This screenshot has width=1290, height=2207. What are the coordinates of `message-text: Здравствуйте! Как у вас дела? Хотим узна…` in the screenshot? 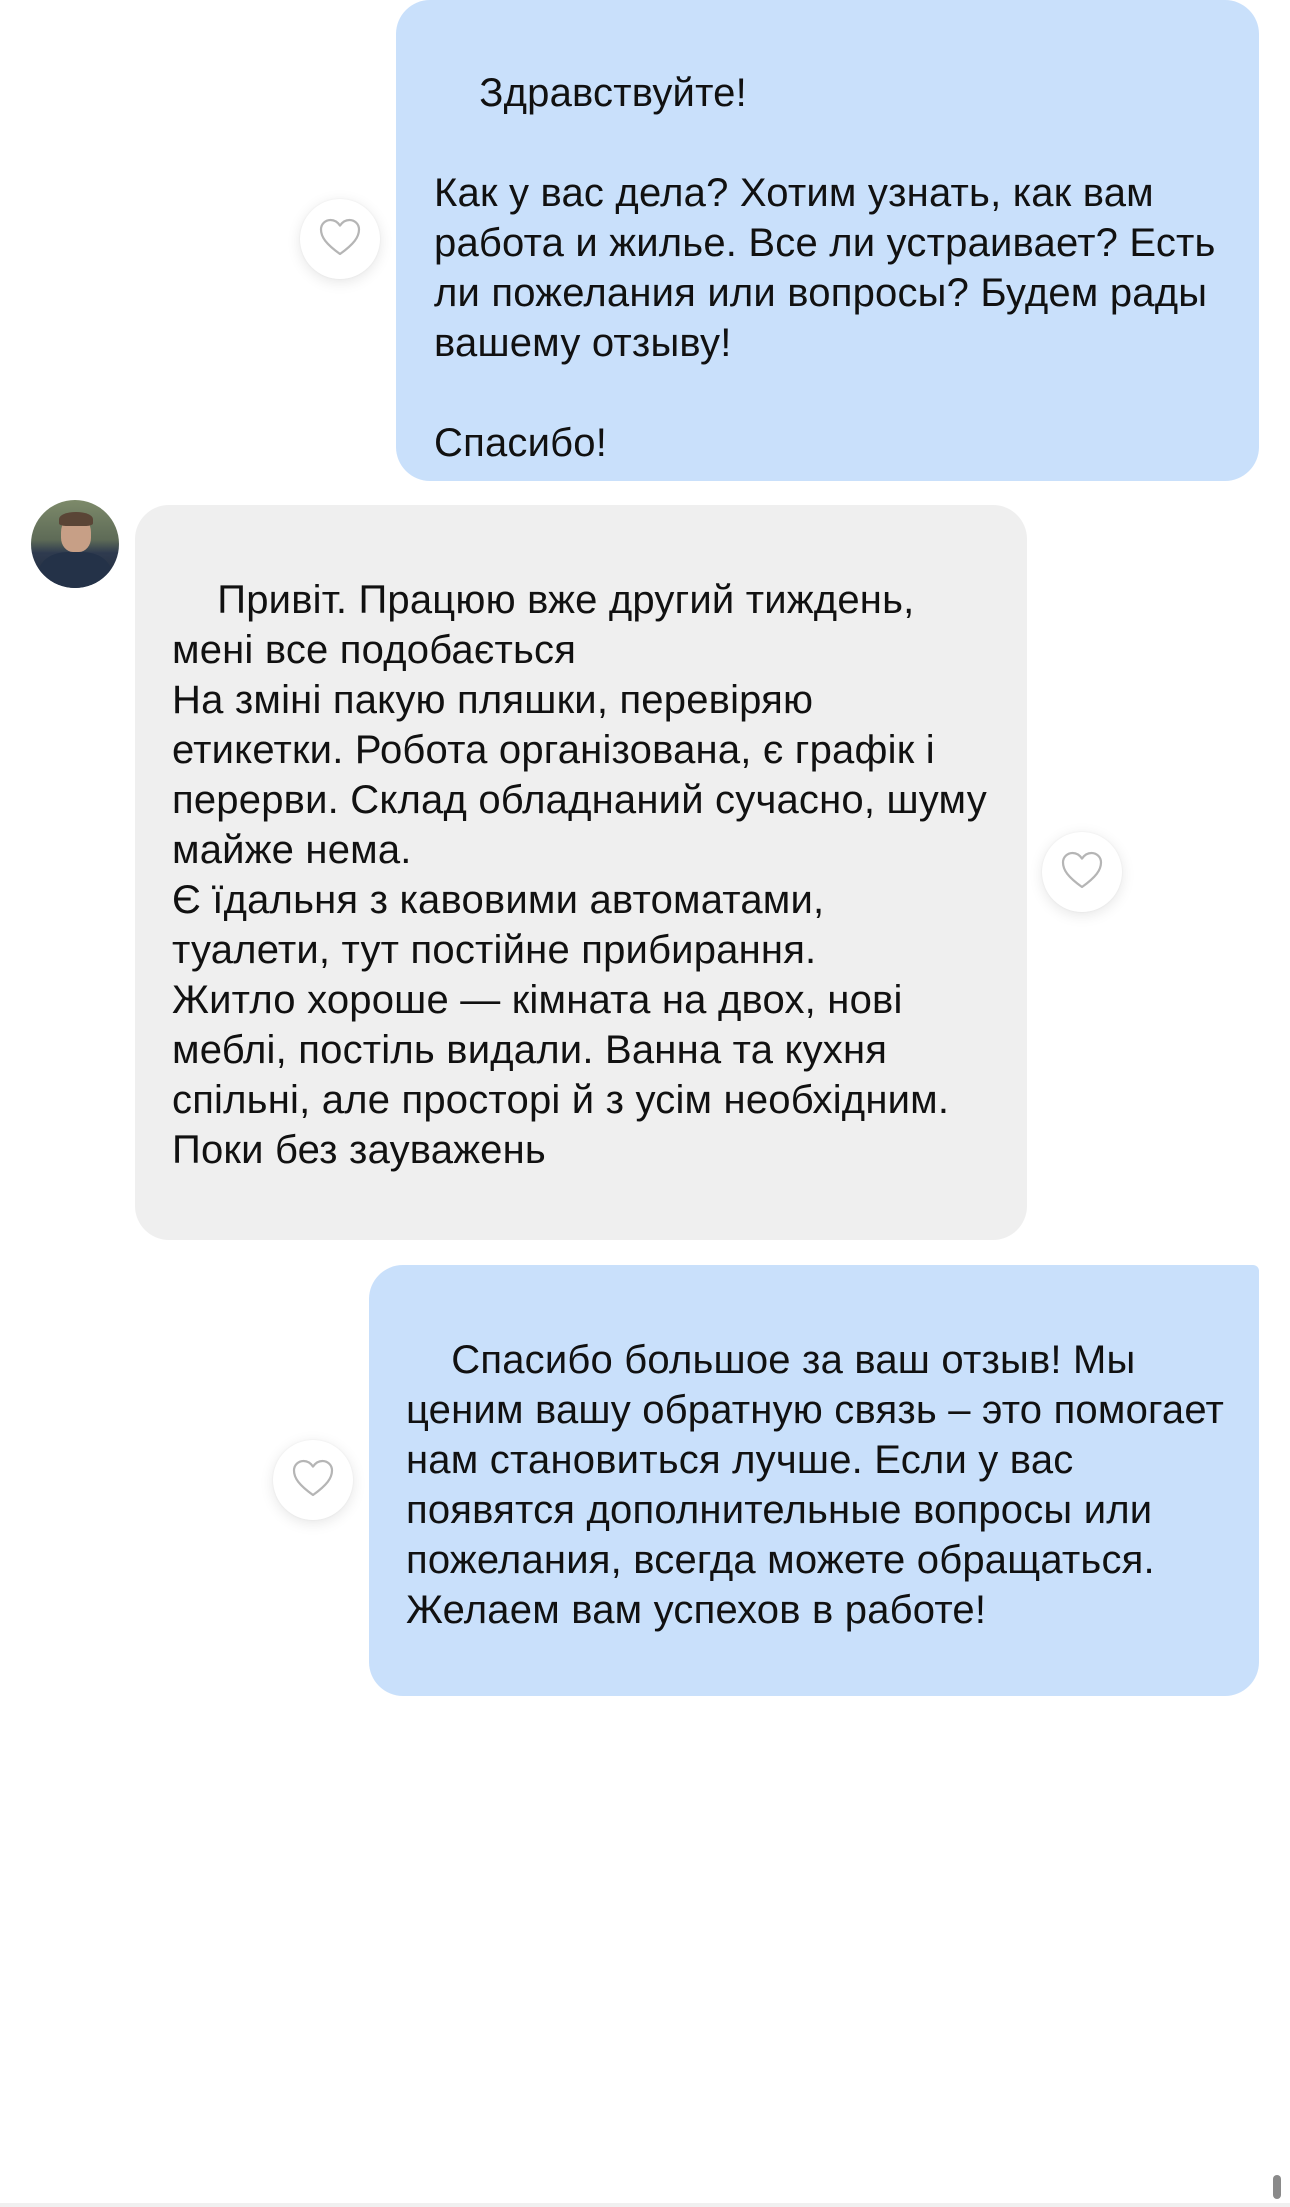 It's located at (825, 268).